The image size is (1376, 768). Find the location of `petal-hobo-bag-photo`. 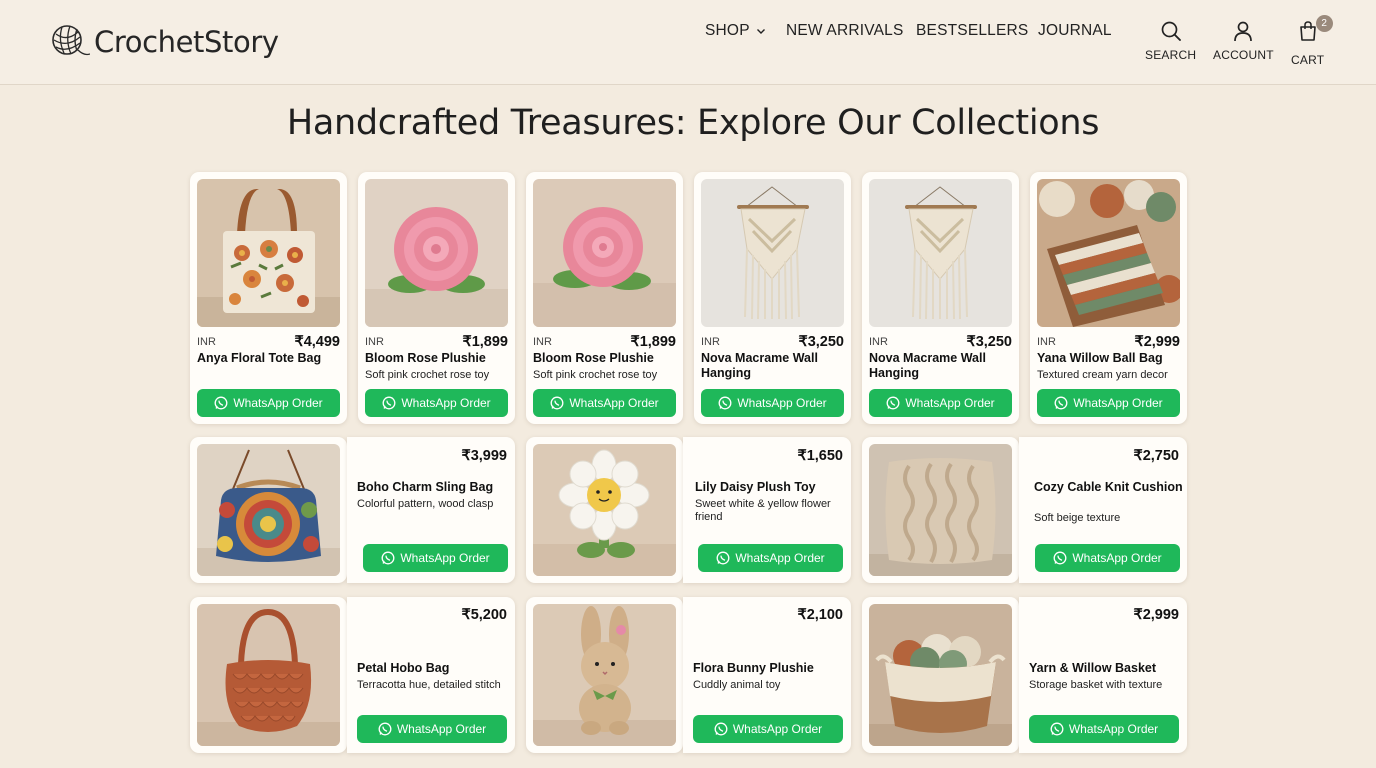

petal-hobo-bag-photo is located at coordinates (268, 675).